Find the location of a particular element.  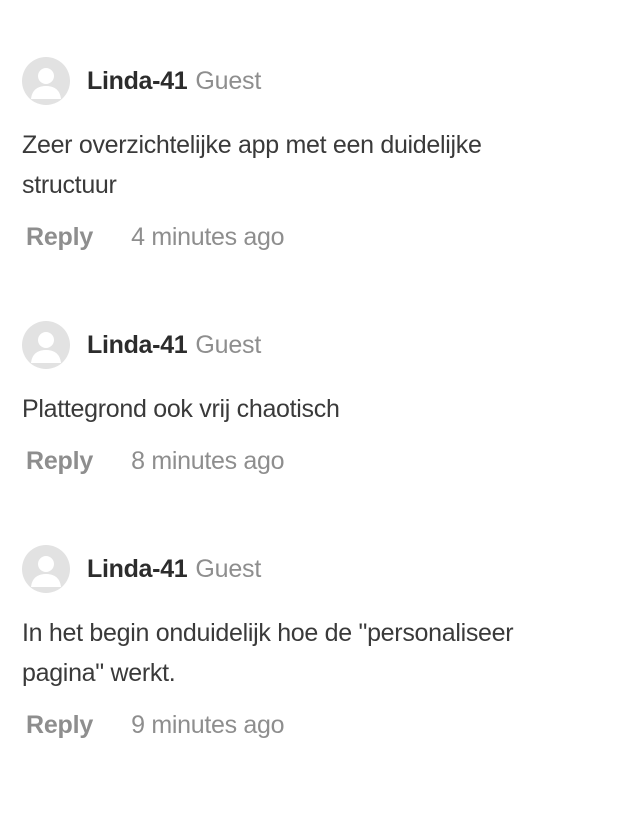

comment-meta: Reply 4 minutes ago is located at coordinates (317, 237).